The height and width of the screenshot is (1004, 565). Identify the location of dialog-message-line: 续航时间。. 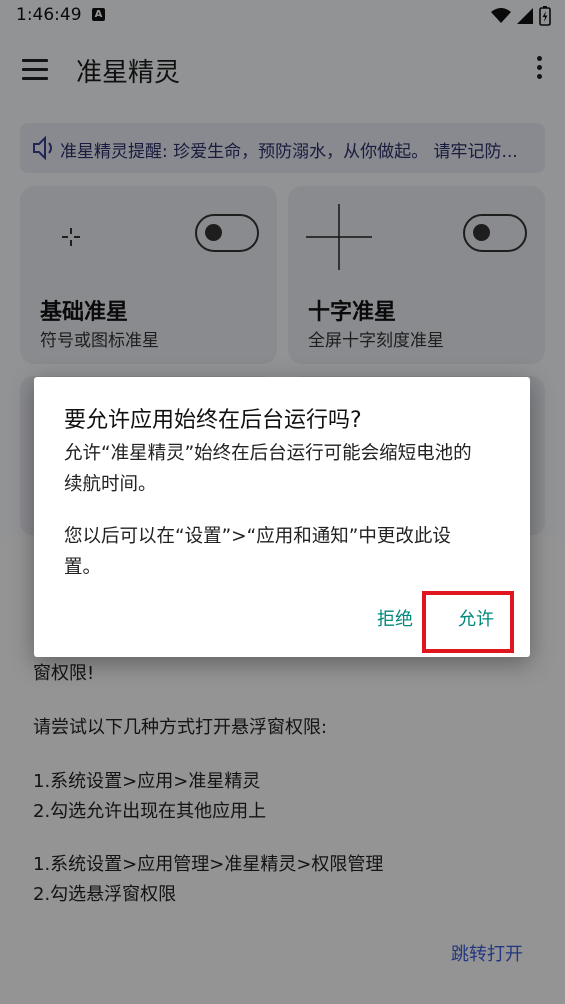
(110, 484).